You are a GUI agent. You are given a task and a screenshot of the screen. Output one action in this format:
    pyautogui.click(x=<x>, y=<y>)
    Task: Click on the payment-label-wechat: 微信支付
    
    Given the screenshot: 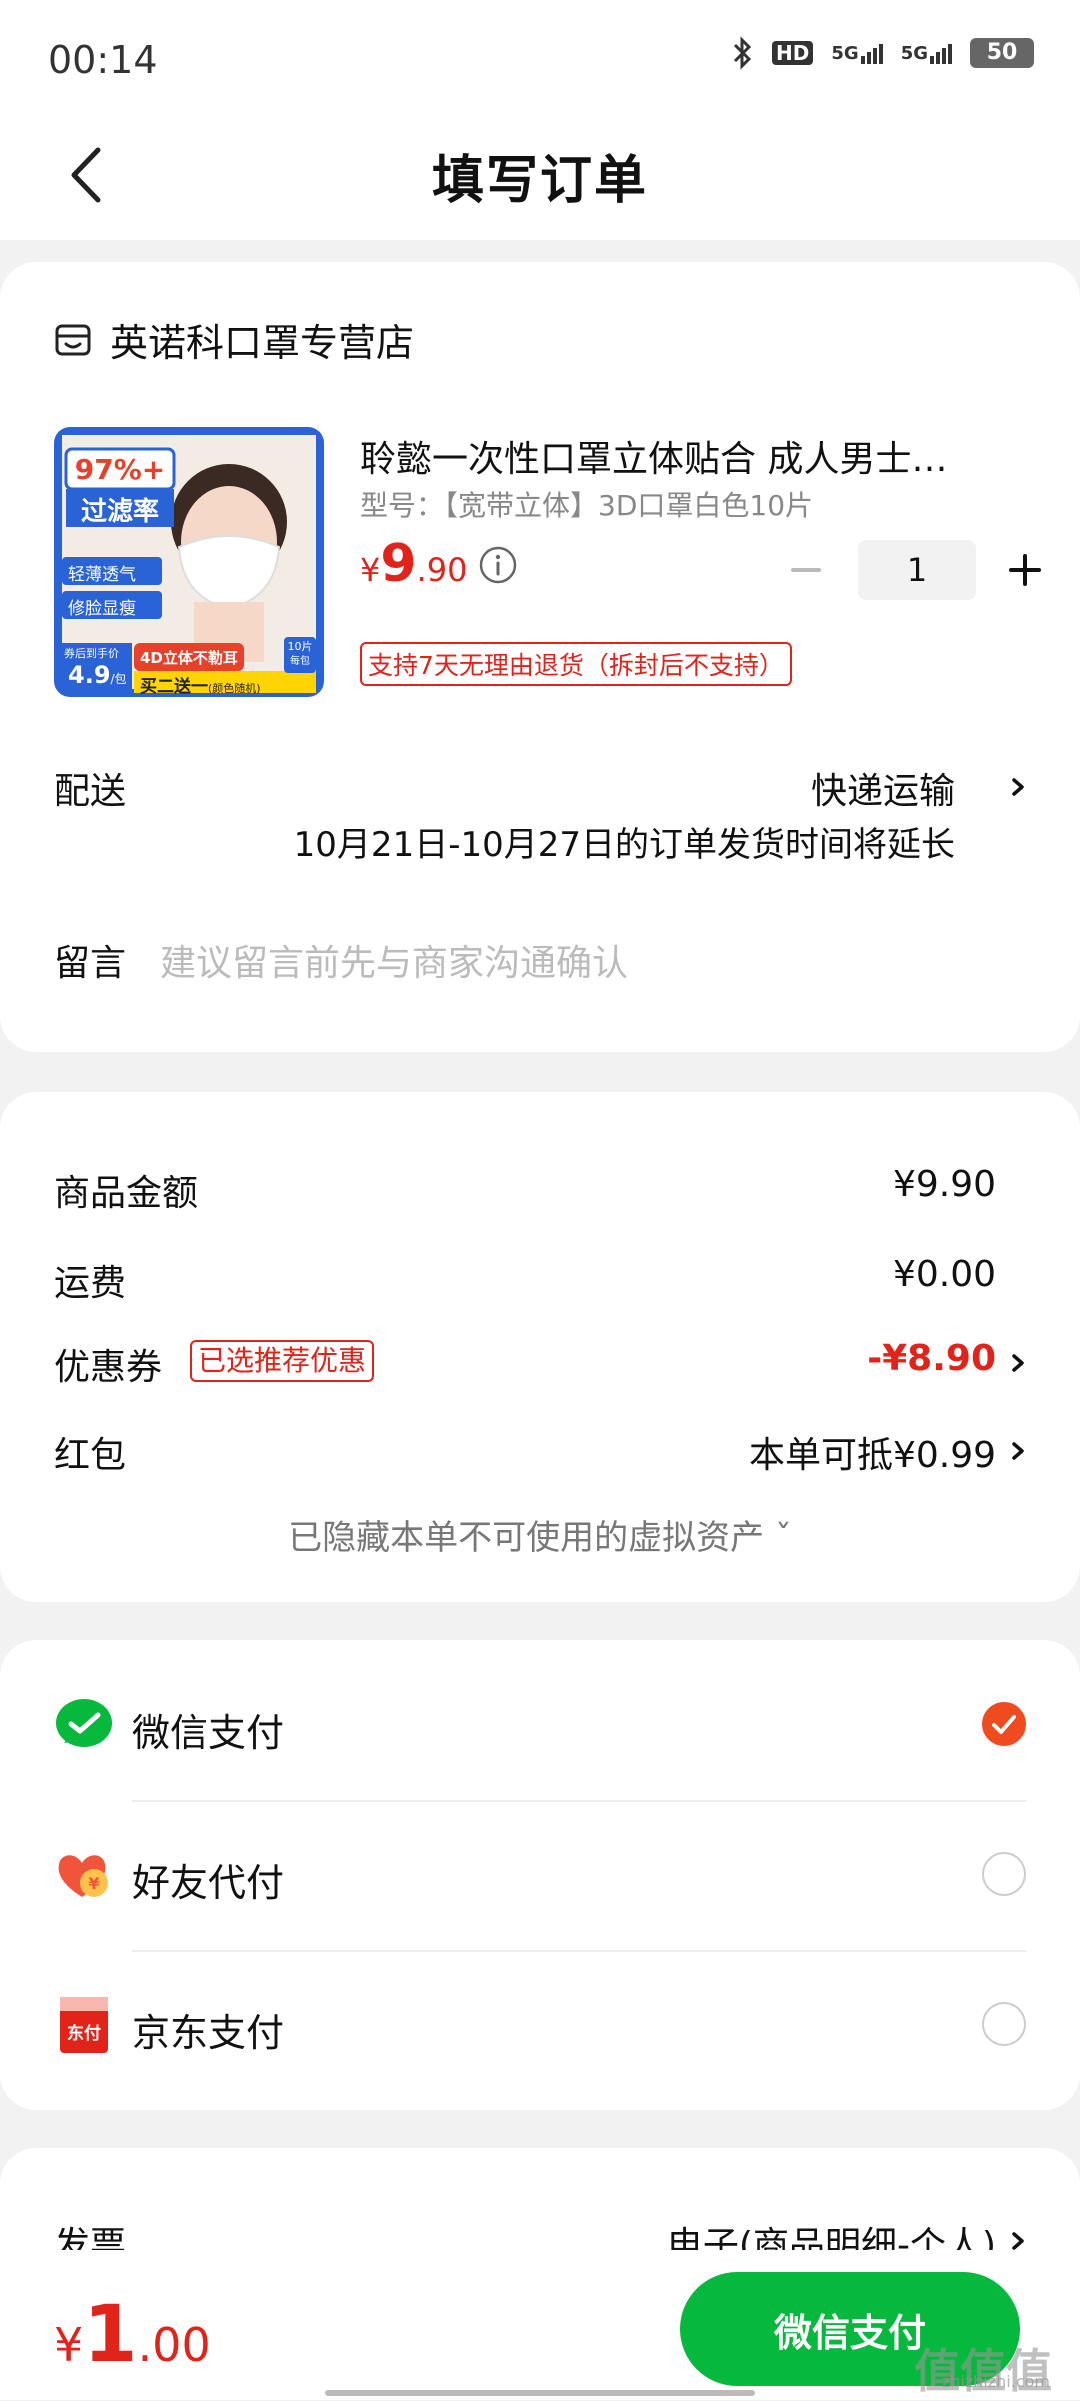 What is the action you would take?
    pyautogui.click(x=208, y=1733)
    